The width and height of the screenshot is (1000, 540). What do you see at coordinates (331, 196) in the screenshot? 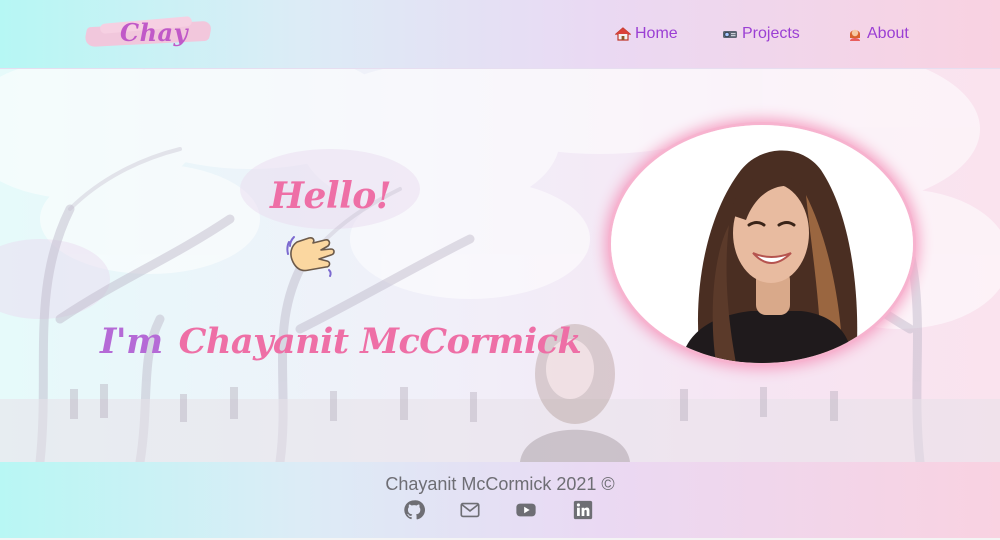
I see `greeting-heading: Hello!` at bounding box center [331, 196].